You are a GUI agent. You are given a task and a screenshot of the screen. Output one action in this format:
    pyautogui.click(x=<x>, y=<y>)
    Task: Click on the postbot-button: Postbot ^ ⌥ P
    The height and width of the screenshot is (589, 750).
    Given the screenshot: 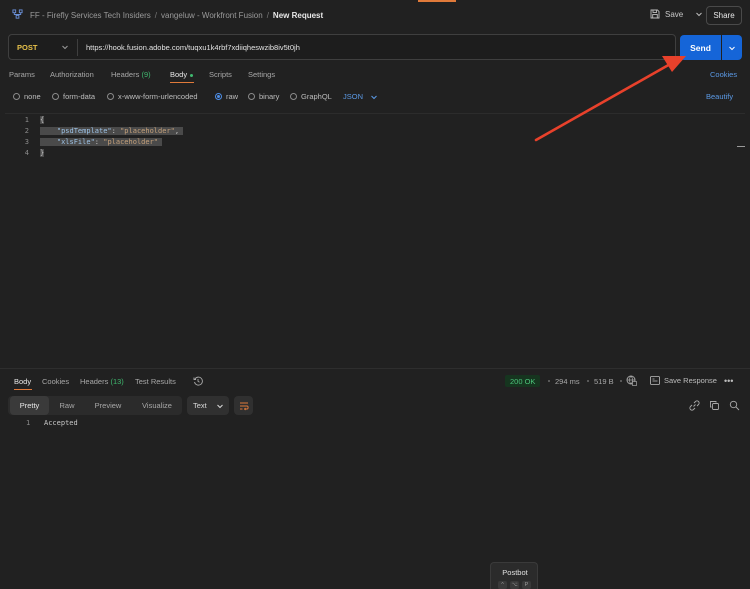 What is the action you would take?
    pyautogui.click(x=514, y=575)
    